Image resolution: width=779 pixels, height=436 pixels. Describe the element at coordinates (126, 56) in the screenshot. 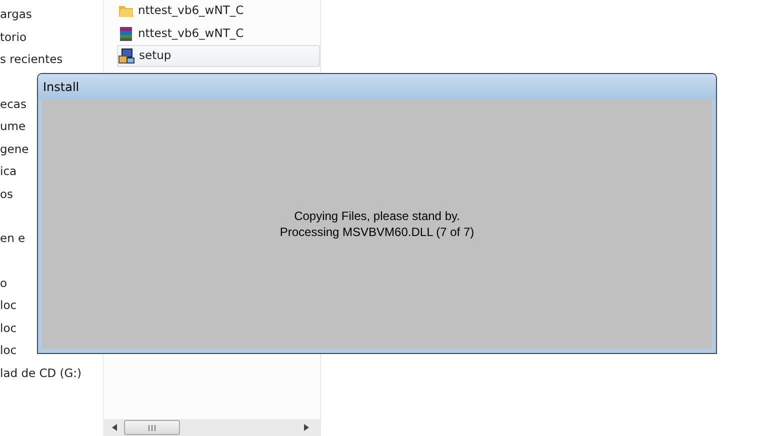

I see `computer-box-icon` at that location.